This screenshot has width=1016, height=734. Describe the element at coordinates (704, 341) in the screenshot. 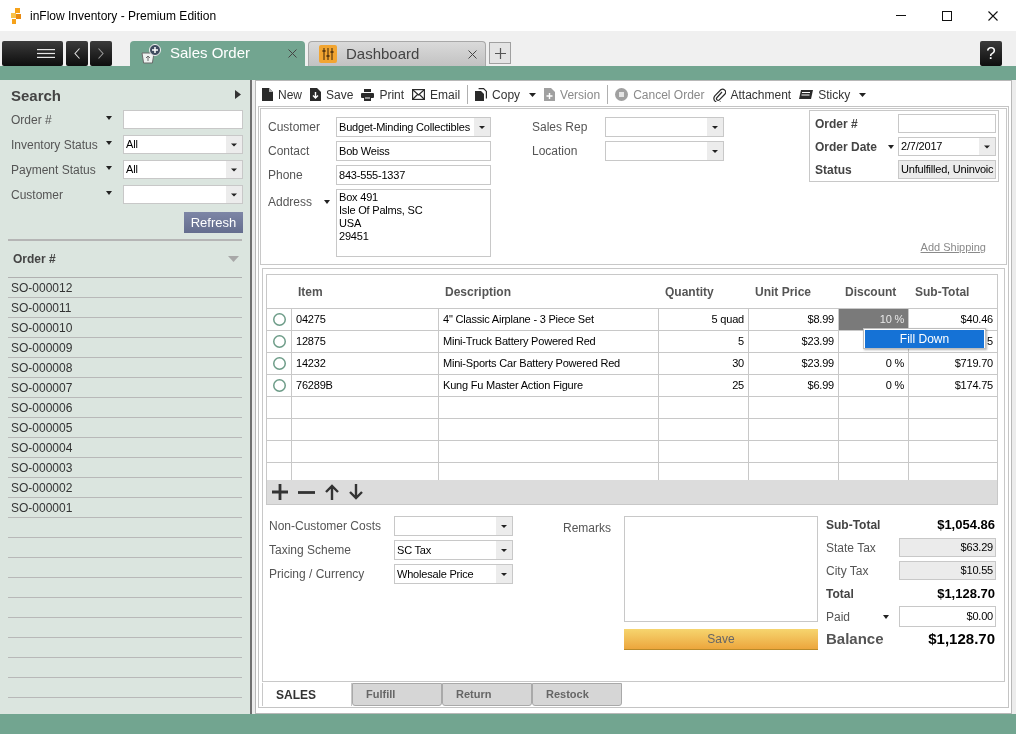

I see `table-cell: 5` at that location.